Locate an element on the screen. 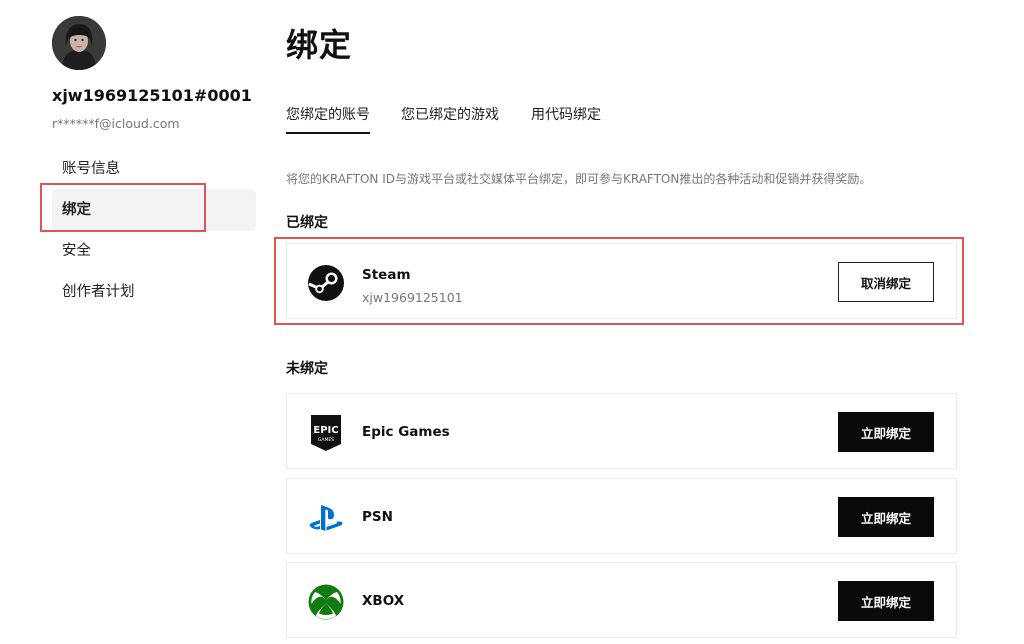  sidebar-item-label: 安全 is located at coordinates (76, 251).